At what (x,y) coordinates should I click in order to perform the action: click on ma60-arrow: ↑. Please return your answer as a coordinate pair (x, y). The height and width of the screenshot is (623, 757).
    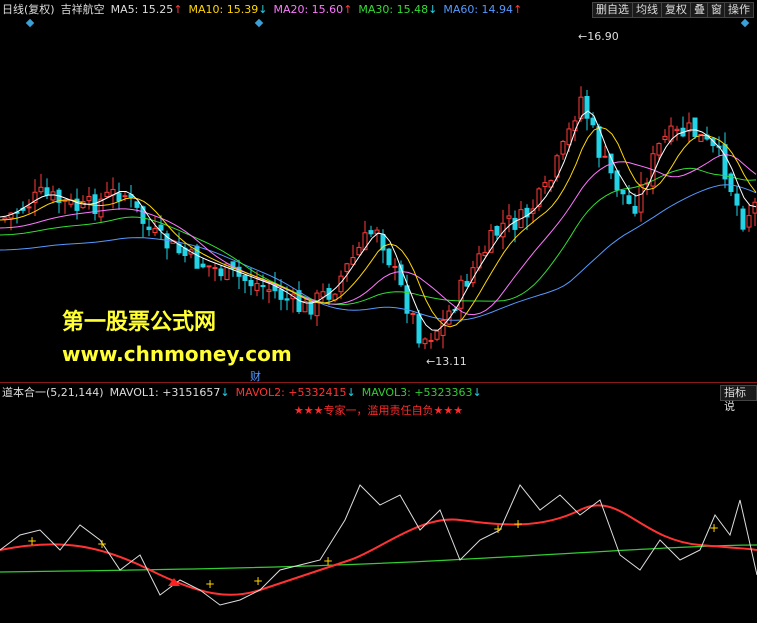
    Looking at the image, I should click on (518, 9).